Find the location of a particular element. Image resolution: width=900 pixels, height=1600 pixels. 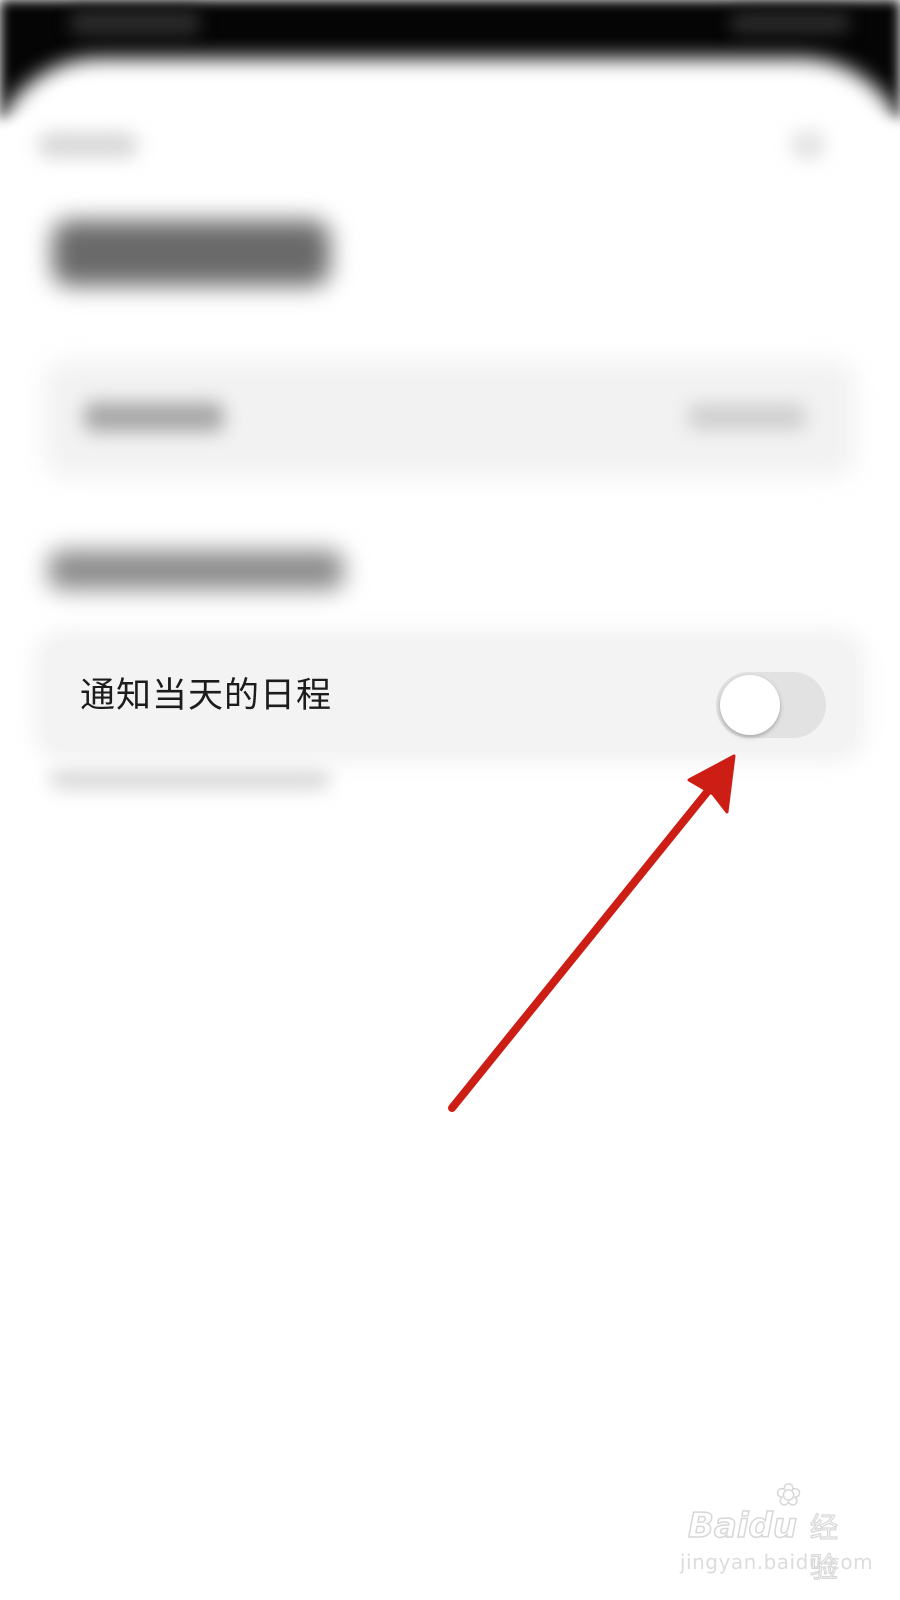

watermark-logo: Baidu is located at coordinates (742, 1526).